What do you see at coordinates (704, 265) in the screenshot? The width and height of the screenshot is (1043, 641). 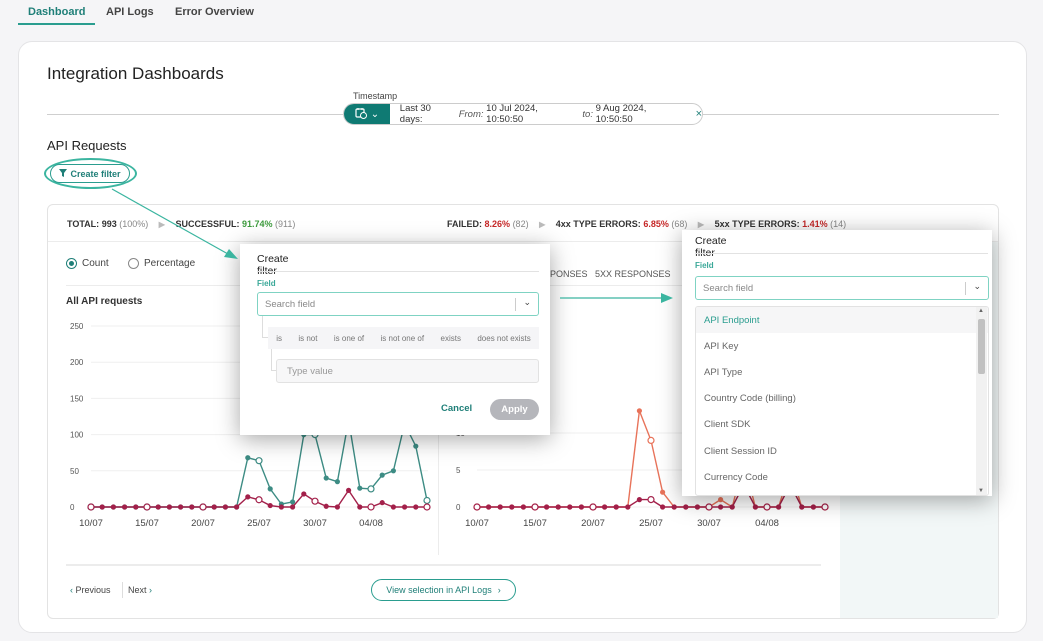 I see `field-label: Field` at bounding box center [704, 265].